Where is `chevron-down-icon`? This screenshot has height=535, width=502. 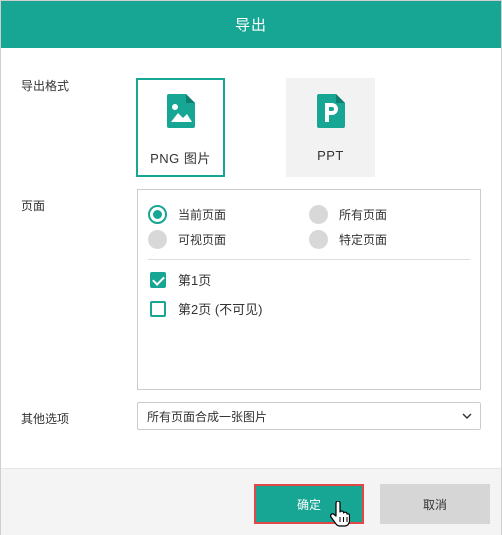 chevron-down-icon is located at coordinates (467, 416).